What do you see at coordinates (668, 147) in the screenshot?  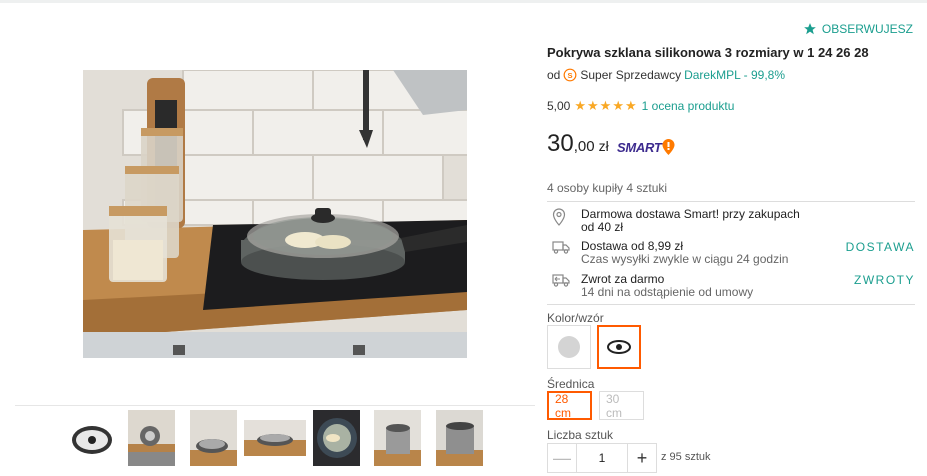 I see `smart-pin-icon` at bounding box center [668, 147].